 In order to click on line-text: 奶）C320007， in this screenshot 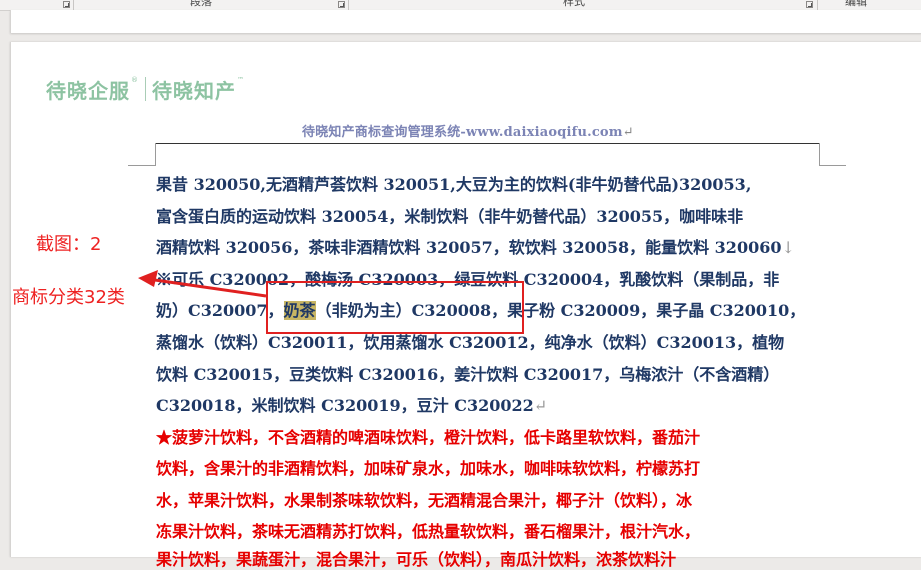, I will do `click(220, 310)`.